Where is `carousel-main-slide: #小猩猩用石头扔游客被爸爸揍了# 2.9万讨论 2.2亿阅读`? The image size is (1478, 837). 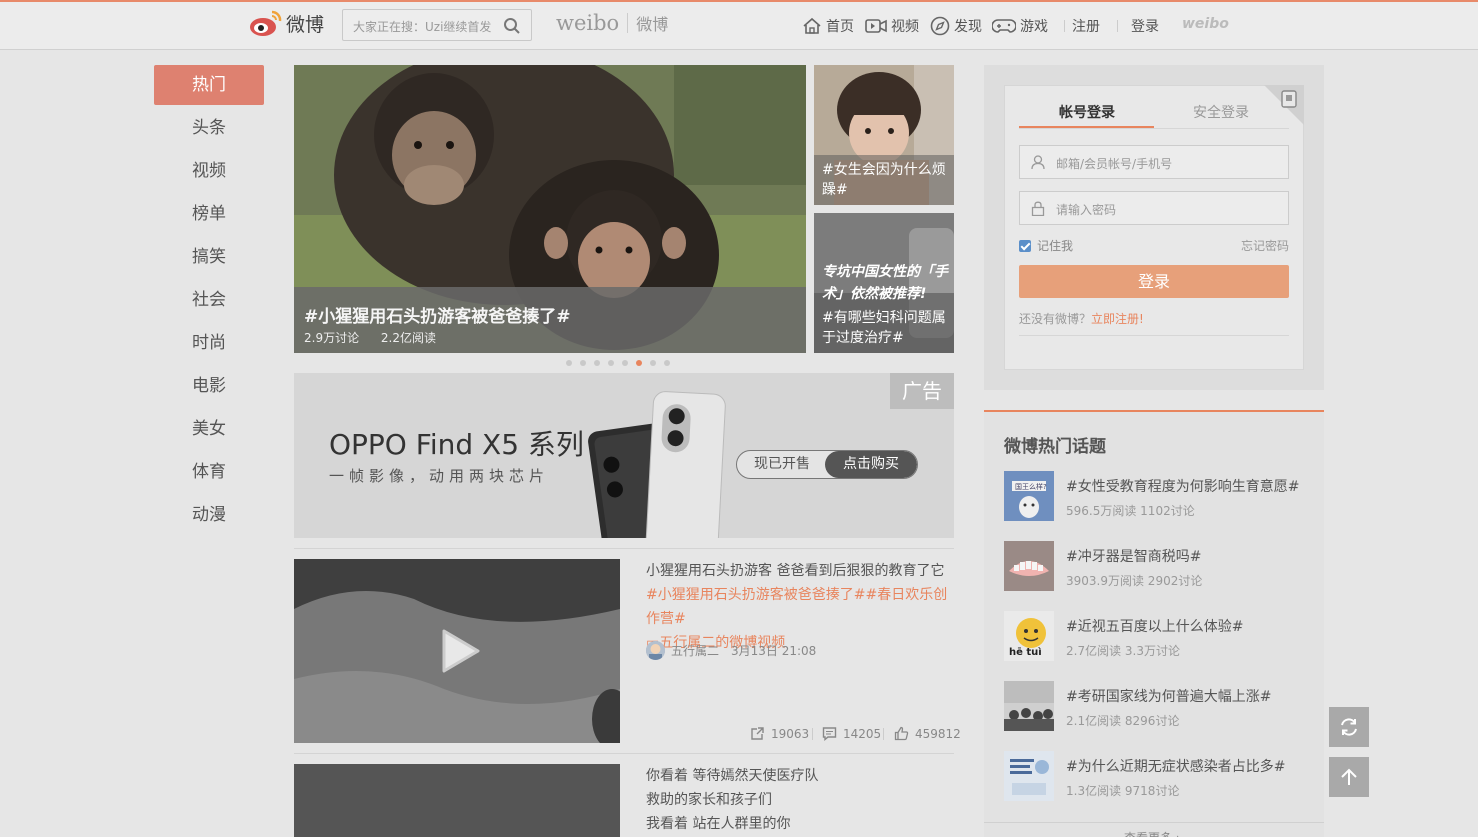
carousel-main-slide: #小猩猩用石头扔游客被爸爸揍了# 2.9万讨论 2.2亿阅读 is located at coordinates (550, 209).